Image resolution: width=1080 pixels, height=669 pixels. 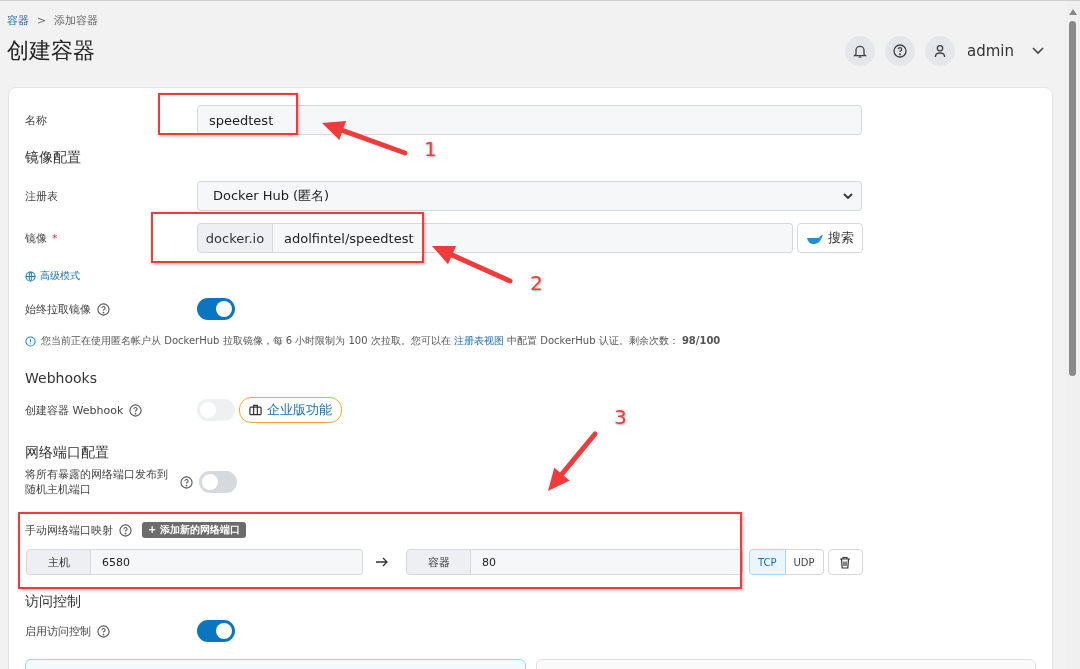 What do you see at coordinates (529, 196) in the screenshot?
I see `registry-select: Docker Hub (匿名)` at bounding box center [529, 196].